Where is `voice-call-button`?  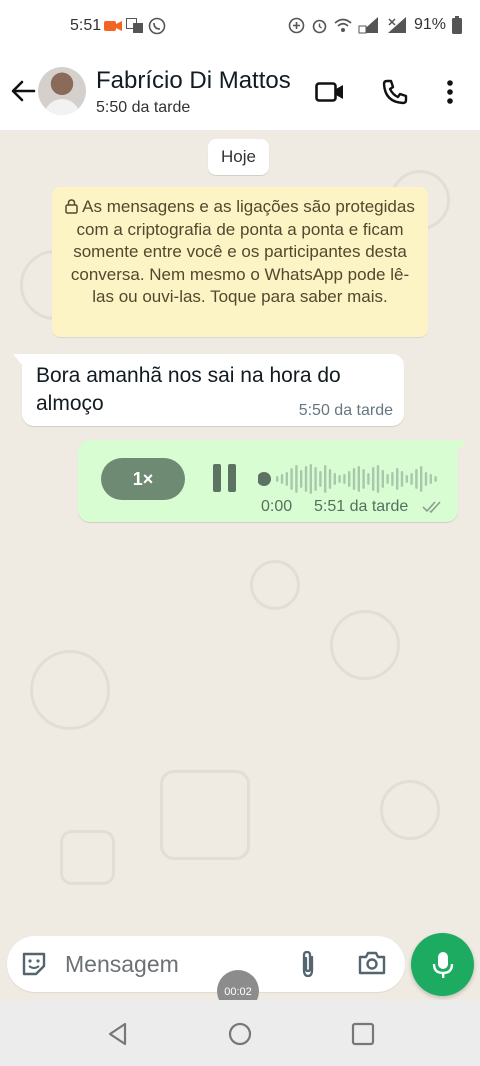
voice-call-button is located at coordinates (395, 92).